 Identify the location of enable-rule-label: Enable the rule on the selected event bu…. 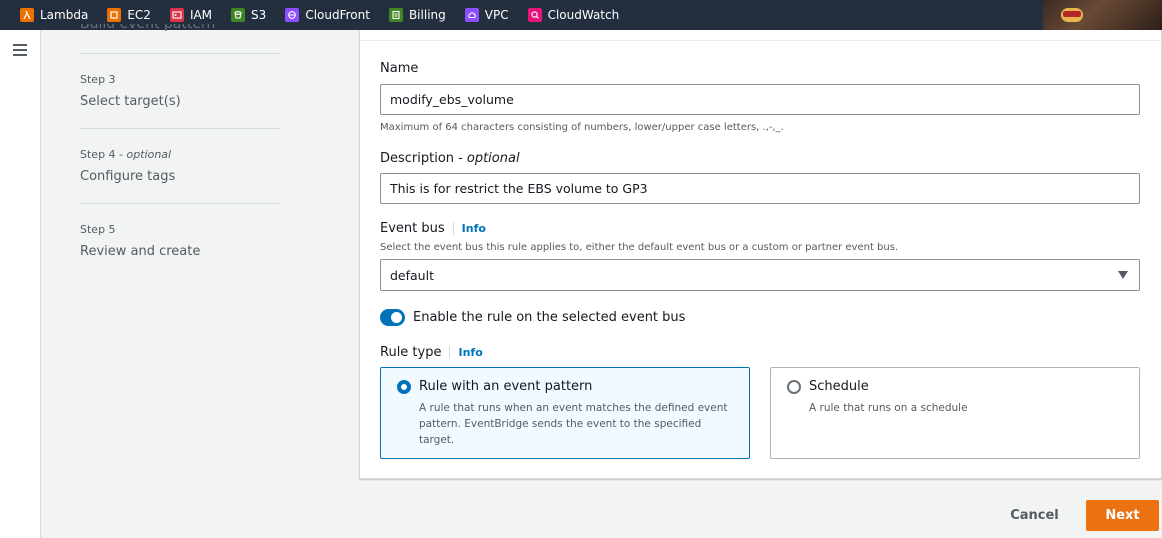
(549, 317).